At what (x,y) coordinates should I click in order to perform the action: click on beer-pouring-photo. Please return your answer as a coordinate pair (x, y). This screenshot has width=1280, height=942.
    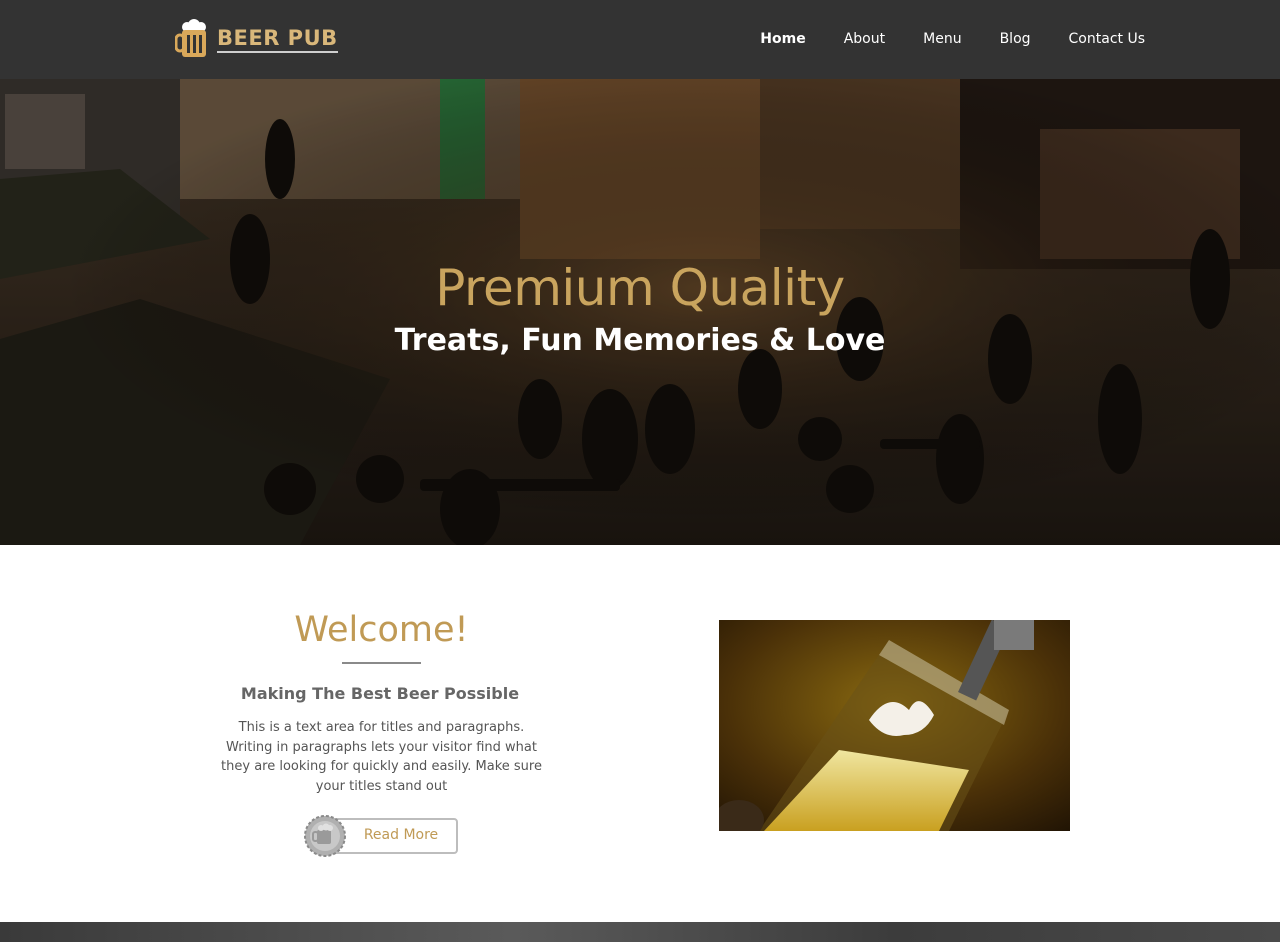
    Looking at the image, I should click on (894, 725).